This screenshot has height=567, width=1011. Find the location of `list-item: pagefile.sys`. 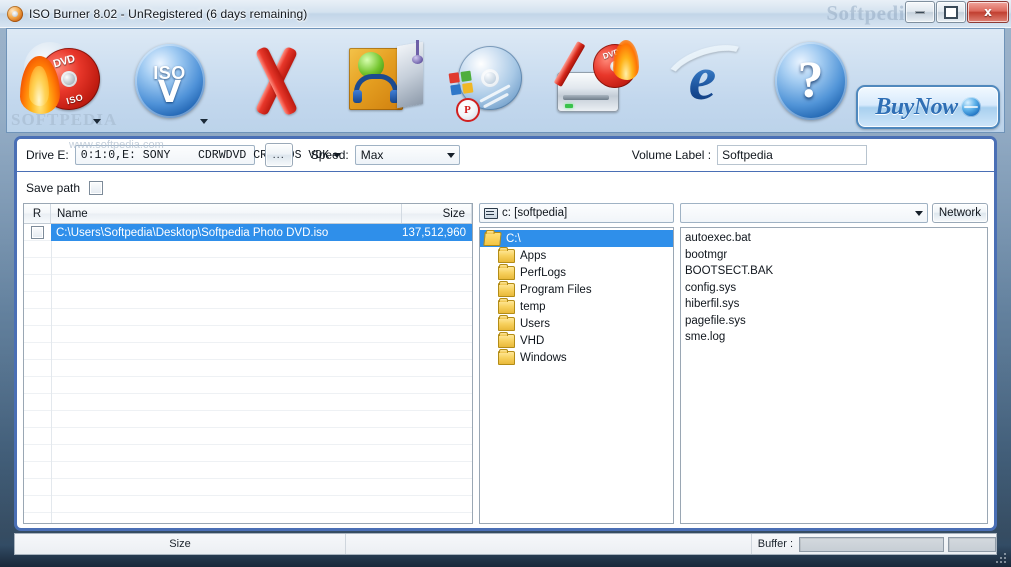

list-item: pagefile.sys is located at coordinates (836, 321).